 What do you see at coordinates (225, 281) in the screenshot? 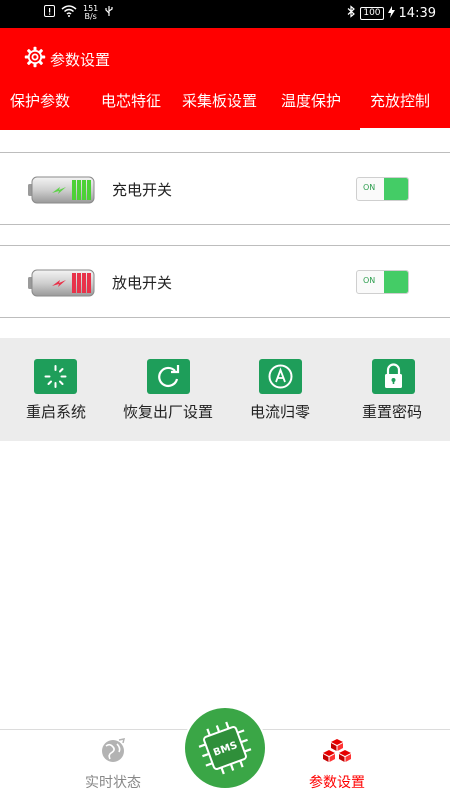
I see `discharge-switch-row: 放电开关 ON` at bounding box center [225, 281].